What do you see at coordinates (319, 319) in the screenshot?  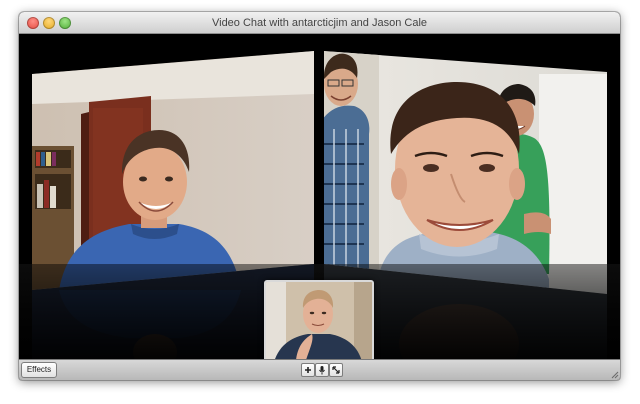 I see `self-preview` at bounding box center [319, 319].